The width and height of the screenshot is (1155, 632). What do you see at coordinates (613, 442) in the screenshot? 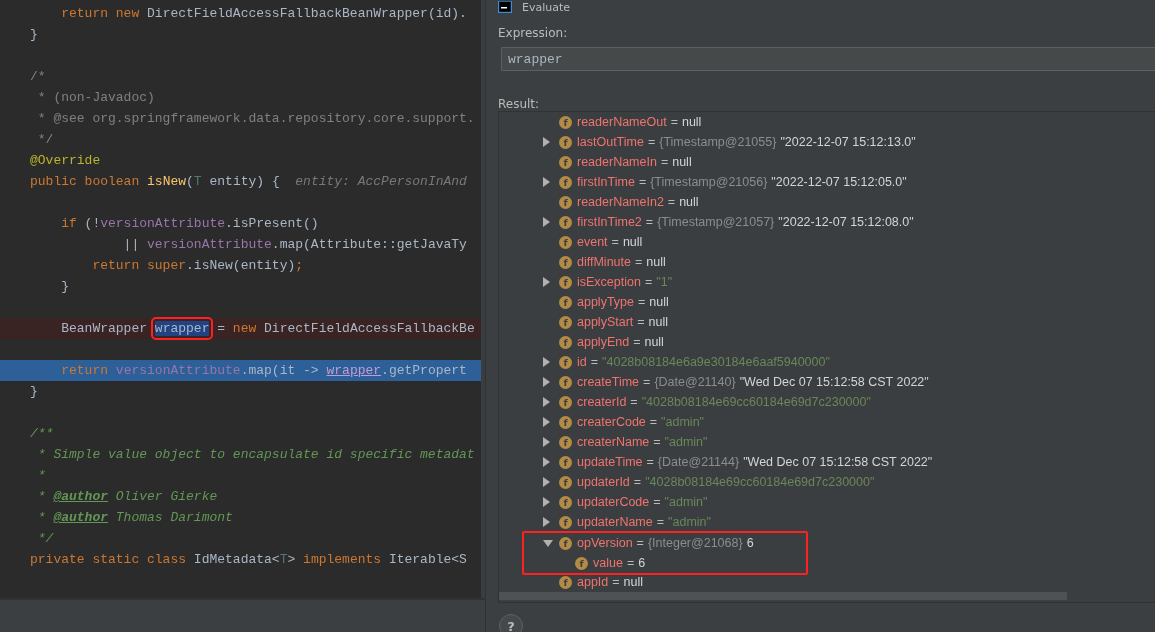
I see `field-name: createrName` at bounding box center [613, 442].